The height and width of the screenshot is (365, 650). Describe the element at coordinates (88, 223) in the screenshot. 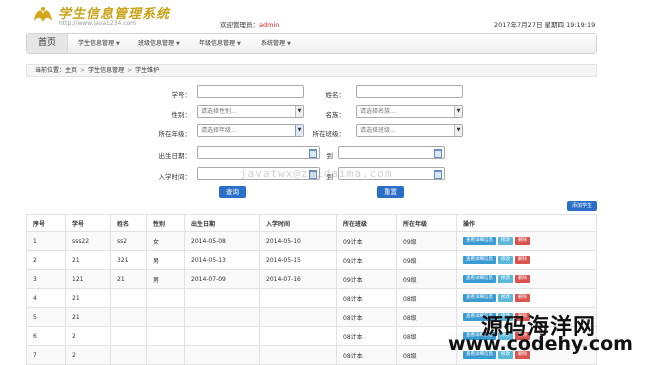

I see `column-header: 学号` at that location.